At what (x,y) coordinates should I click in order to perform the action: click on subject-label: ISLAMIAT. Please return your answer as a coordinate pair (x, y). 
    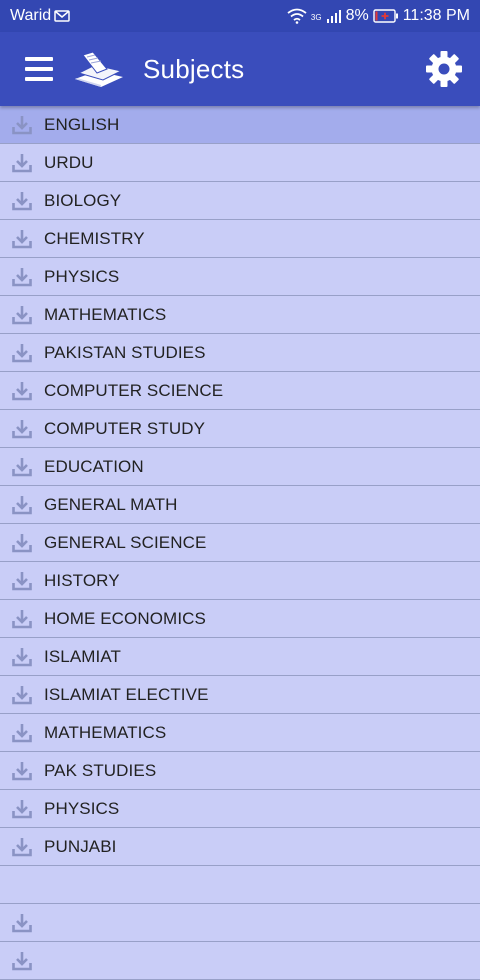
    Looking at the image, I should click on (83, 656).